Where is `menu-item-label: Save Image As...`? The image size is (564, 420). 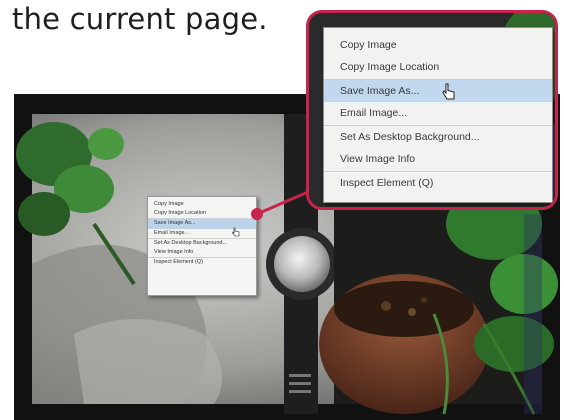
menu-item-label: Save Image As... is located at coordinates (380, 91).